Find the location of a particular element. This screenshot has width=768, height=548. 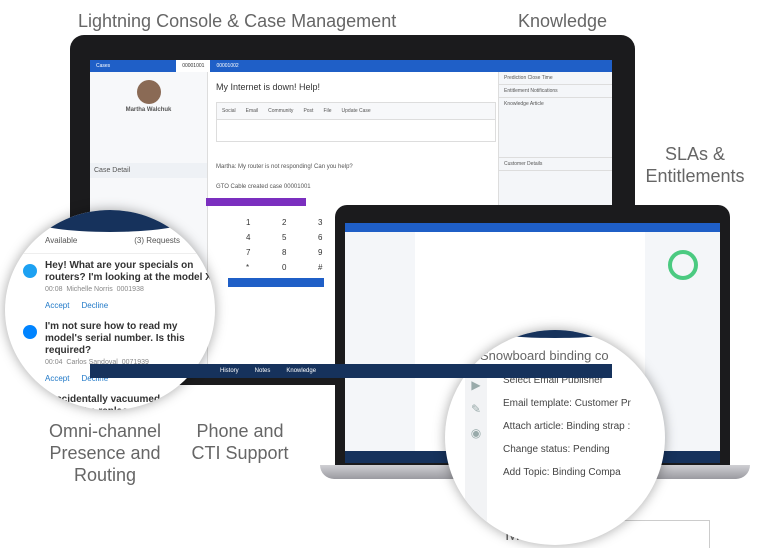

label-slas: SLAs & Entitlements is located at coordinates (695, 165).